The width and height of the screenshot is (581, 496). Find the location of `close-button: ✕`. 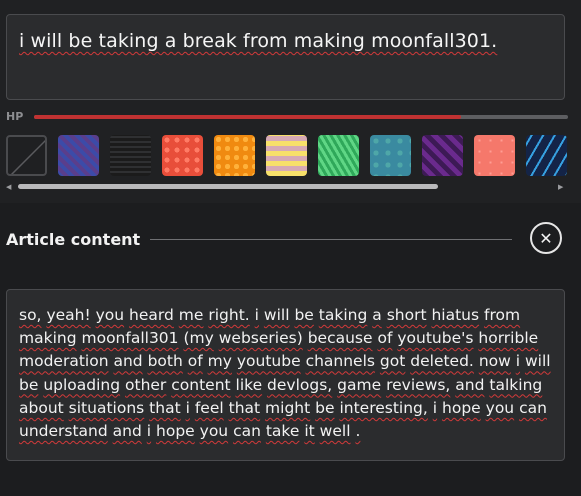

close-button: ✕ is located at coordinates (546, 238).